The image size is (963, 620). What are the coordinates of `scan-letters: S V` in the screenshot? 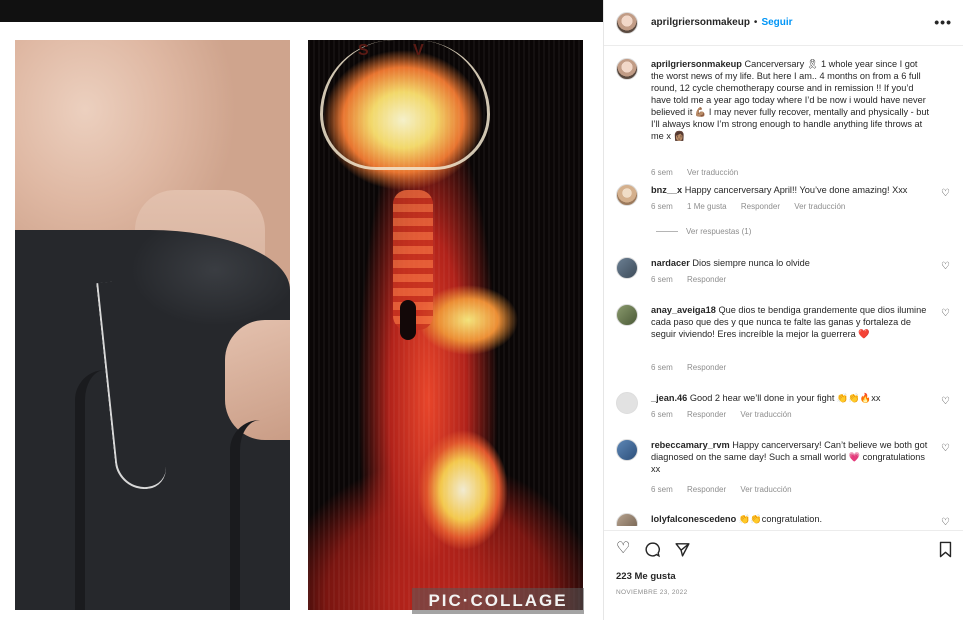 It's located at (401, 50).